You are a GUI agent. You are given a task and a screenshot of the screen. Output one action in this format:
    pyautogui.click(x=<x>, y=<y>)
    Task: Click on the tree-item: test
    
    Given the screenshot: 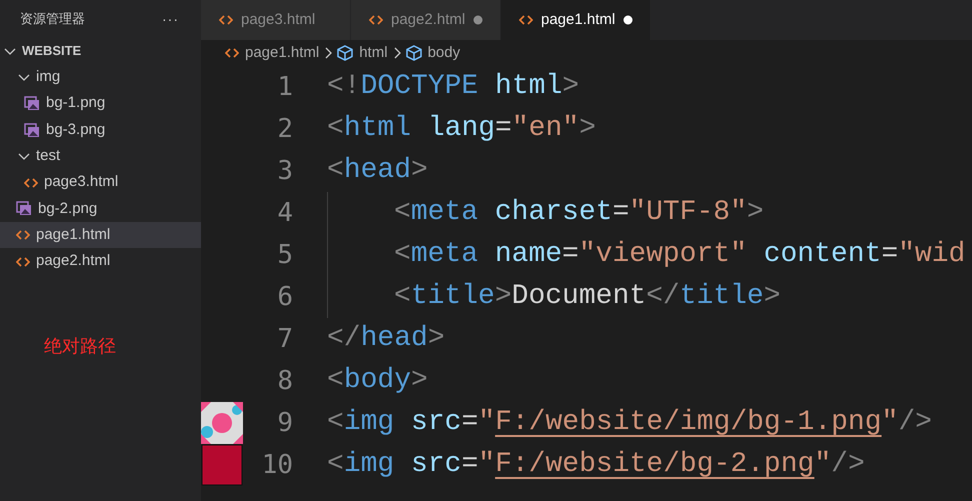 What is the action you would take?
    pyautogui.click(x=100, y=156)
    